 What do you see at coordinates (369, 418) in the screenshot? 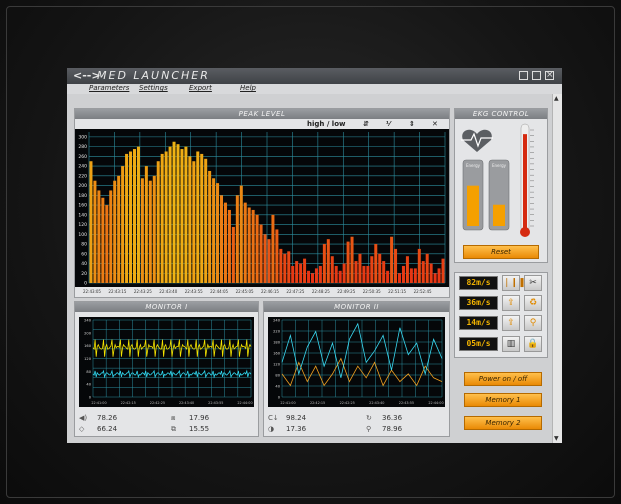
I see `refresh-icon: ↻` at bounding box center [369, 418].